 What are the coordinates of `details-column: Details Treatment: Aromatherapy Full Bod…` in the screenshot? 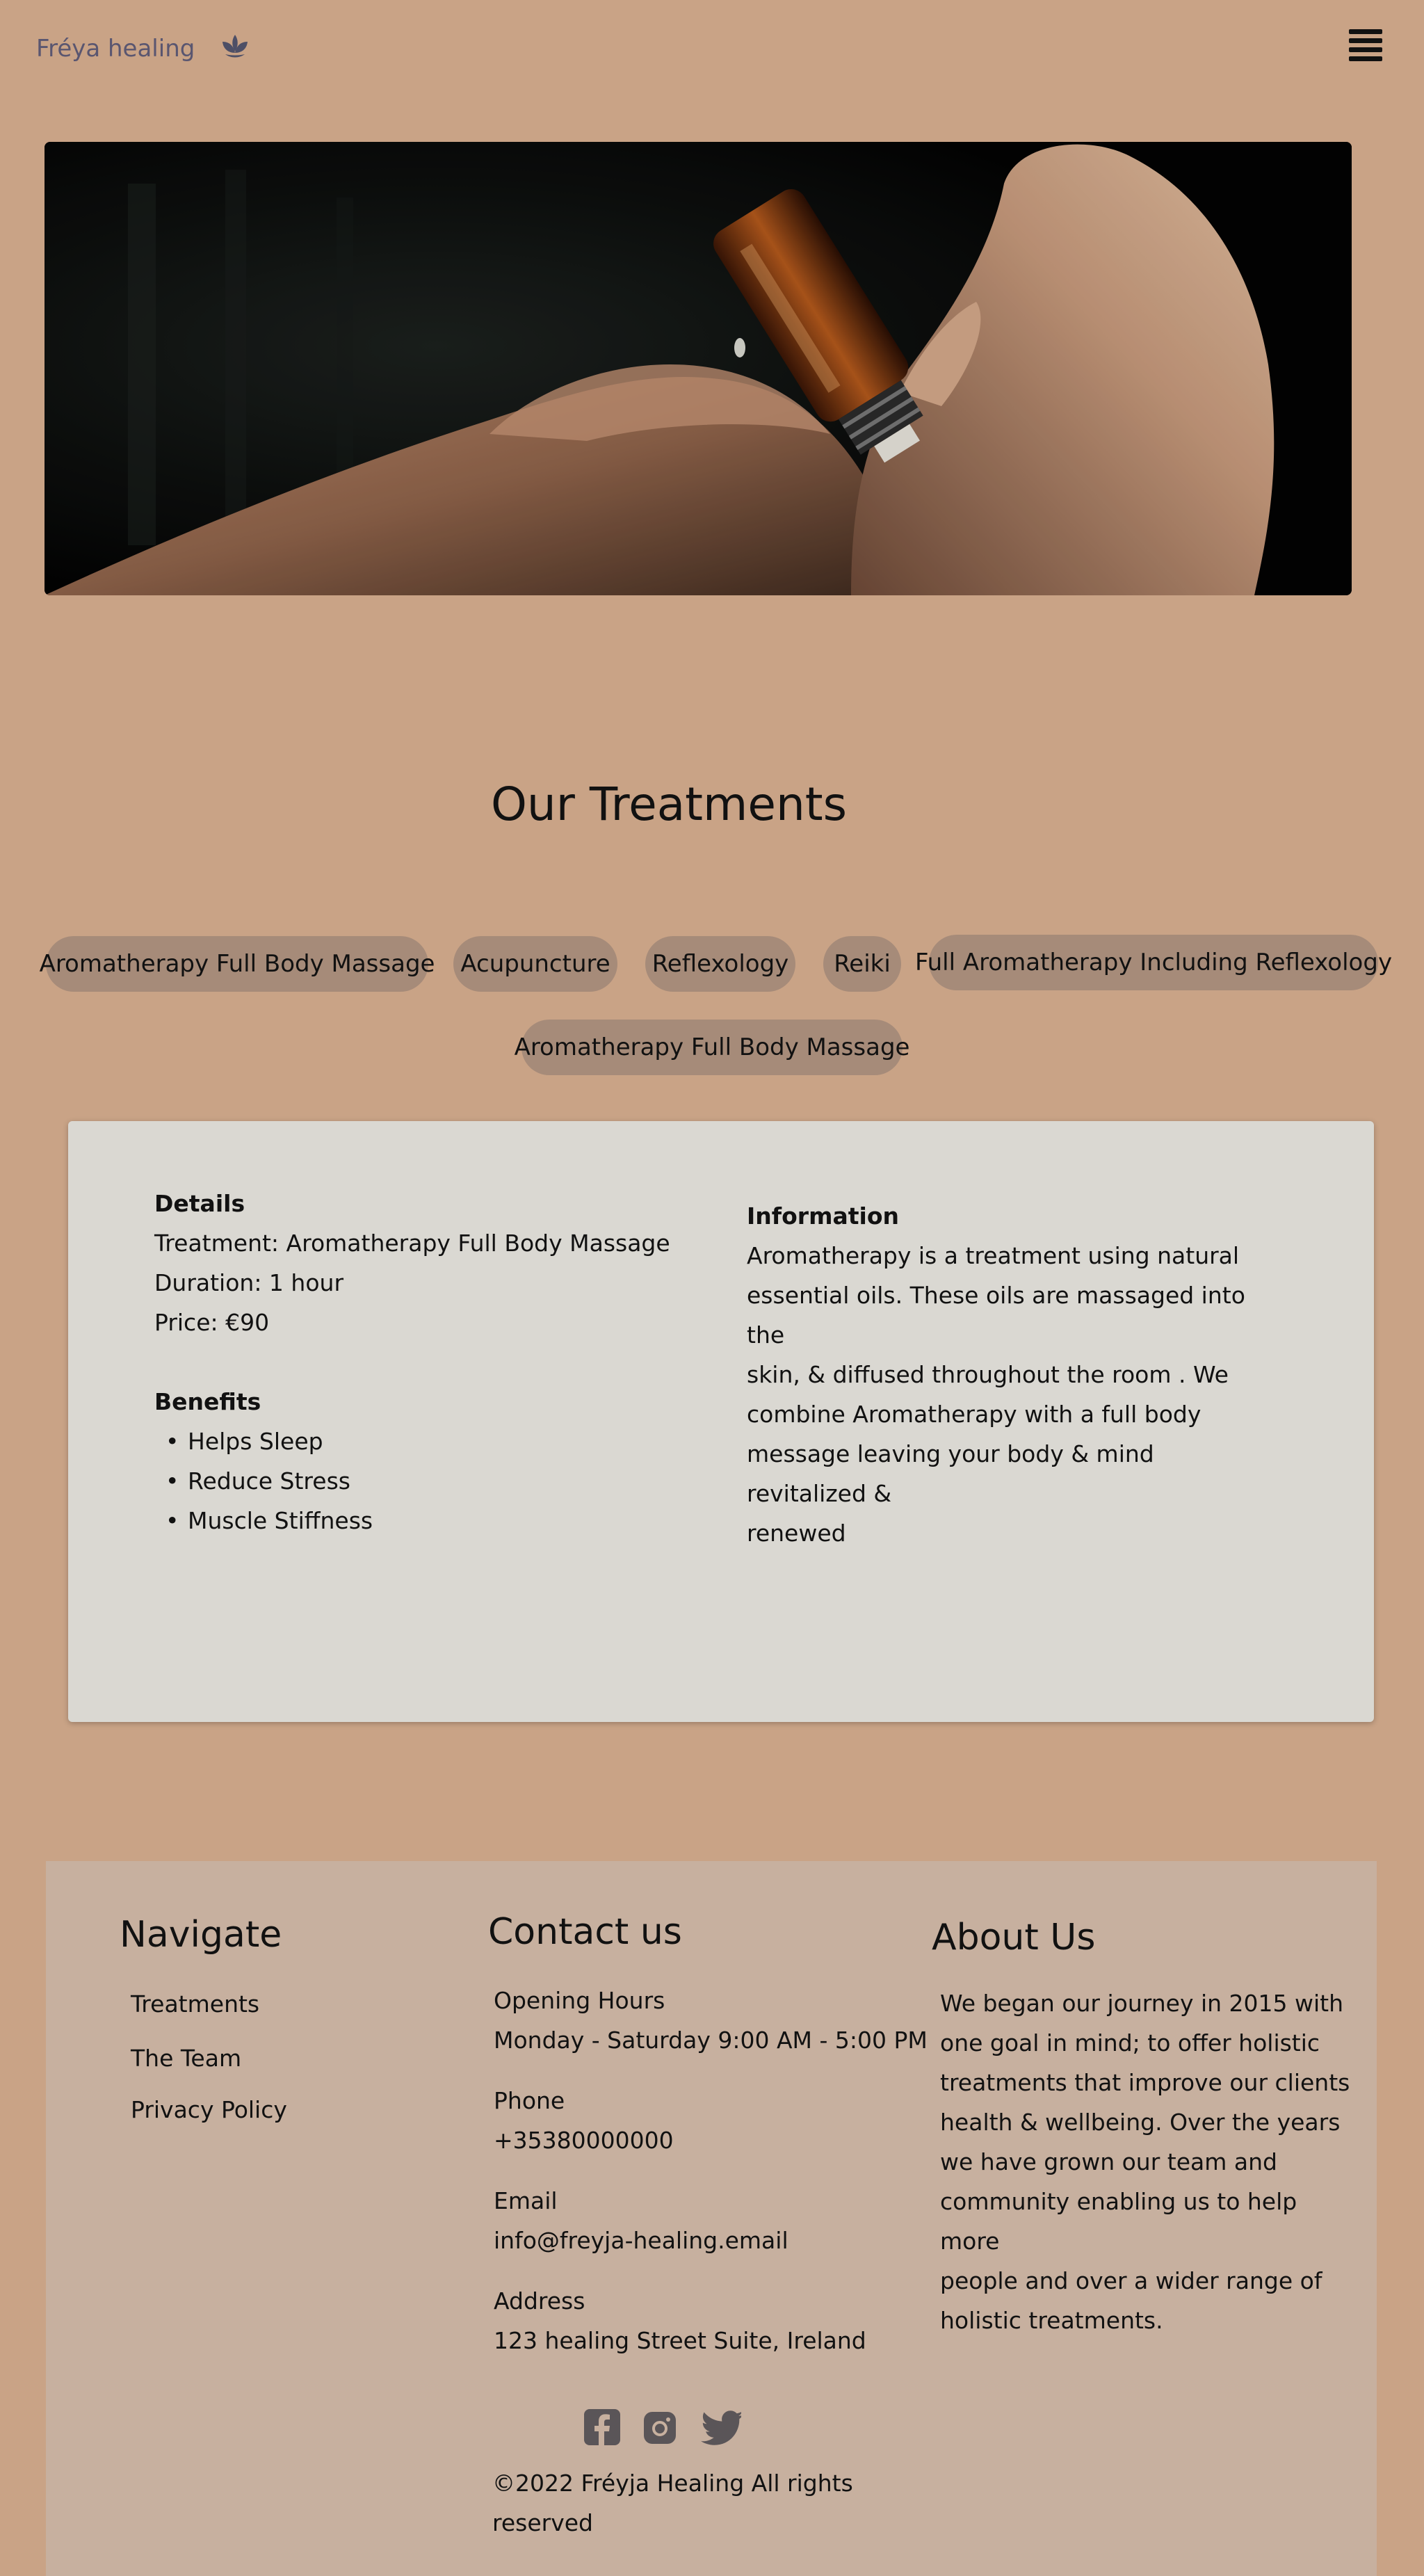 It's located at (418, 1362).